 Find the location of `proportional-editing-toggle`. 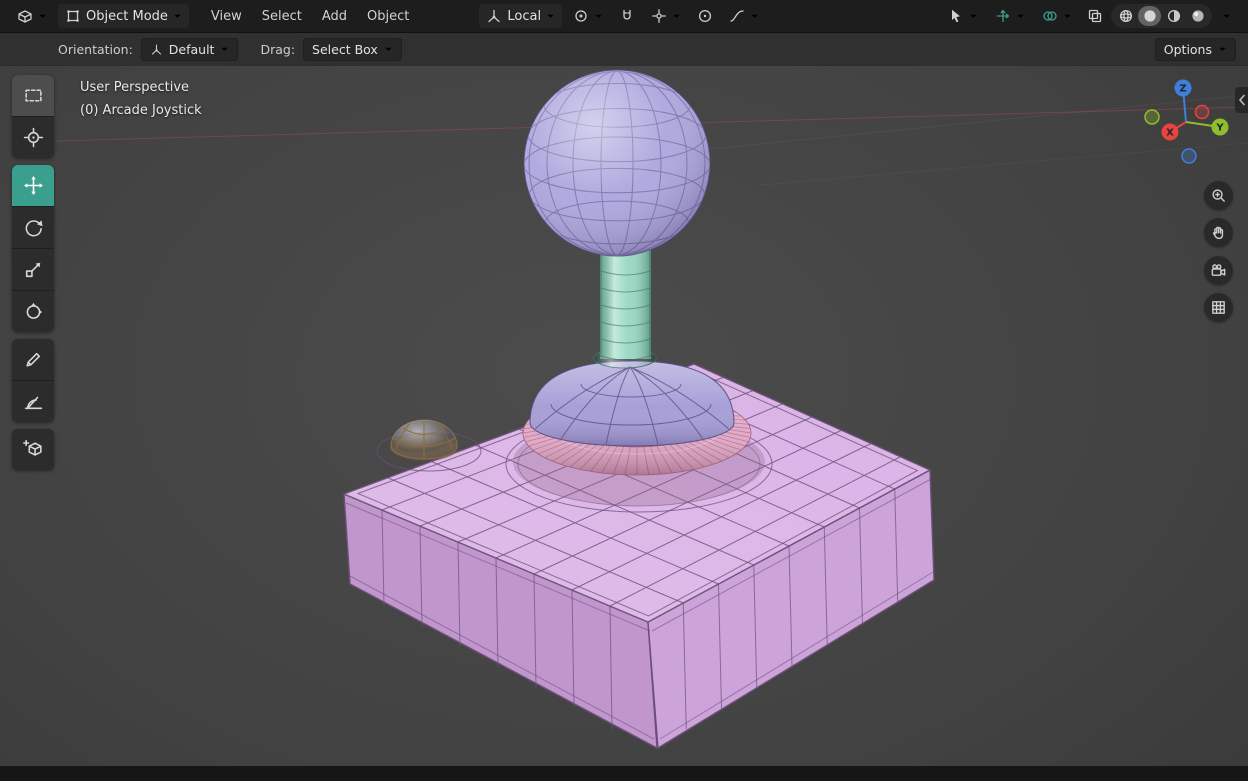

proportional-editing-toggle is located at coordinates (705, 16).